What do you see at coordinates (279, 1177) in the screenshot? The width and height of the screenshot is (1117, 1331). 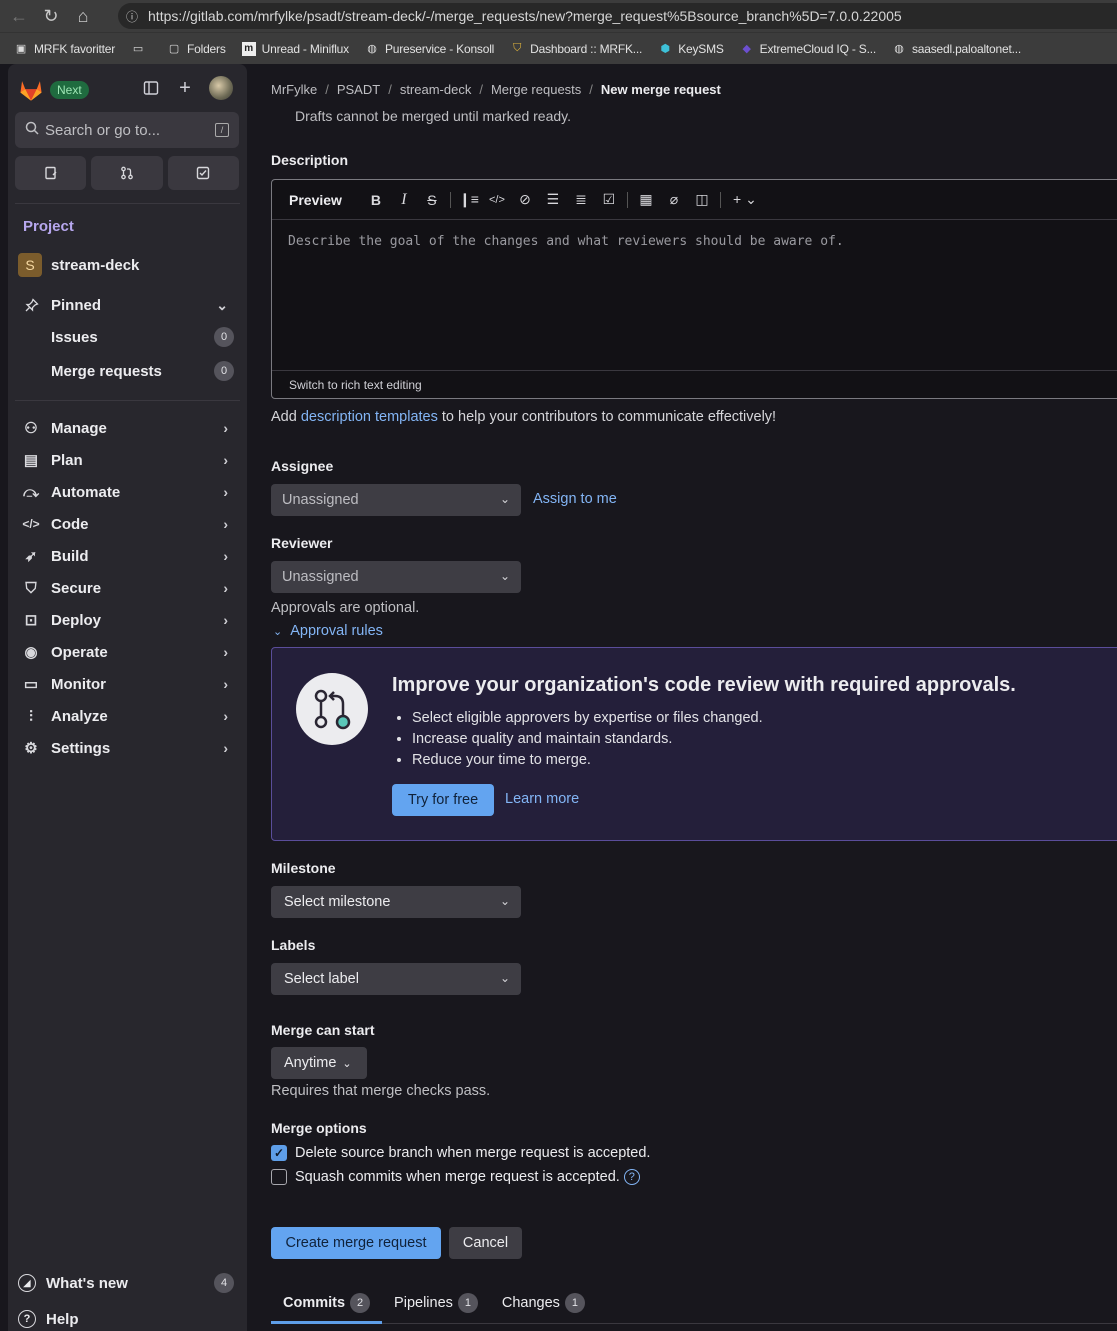 I see `squash-commits-checkbox` at bounding box center [279, 1177].